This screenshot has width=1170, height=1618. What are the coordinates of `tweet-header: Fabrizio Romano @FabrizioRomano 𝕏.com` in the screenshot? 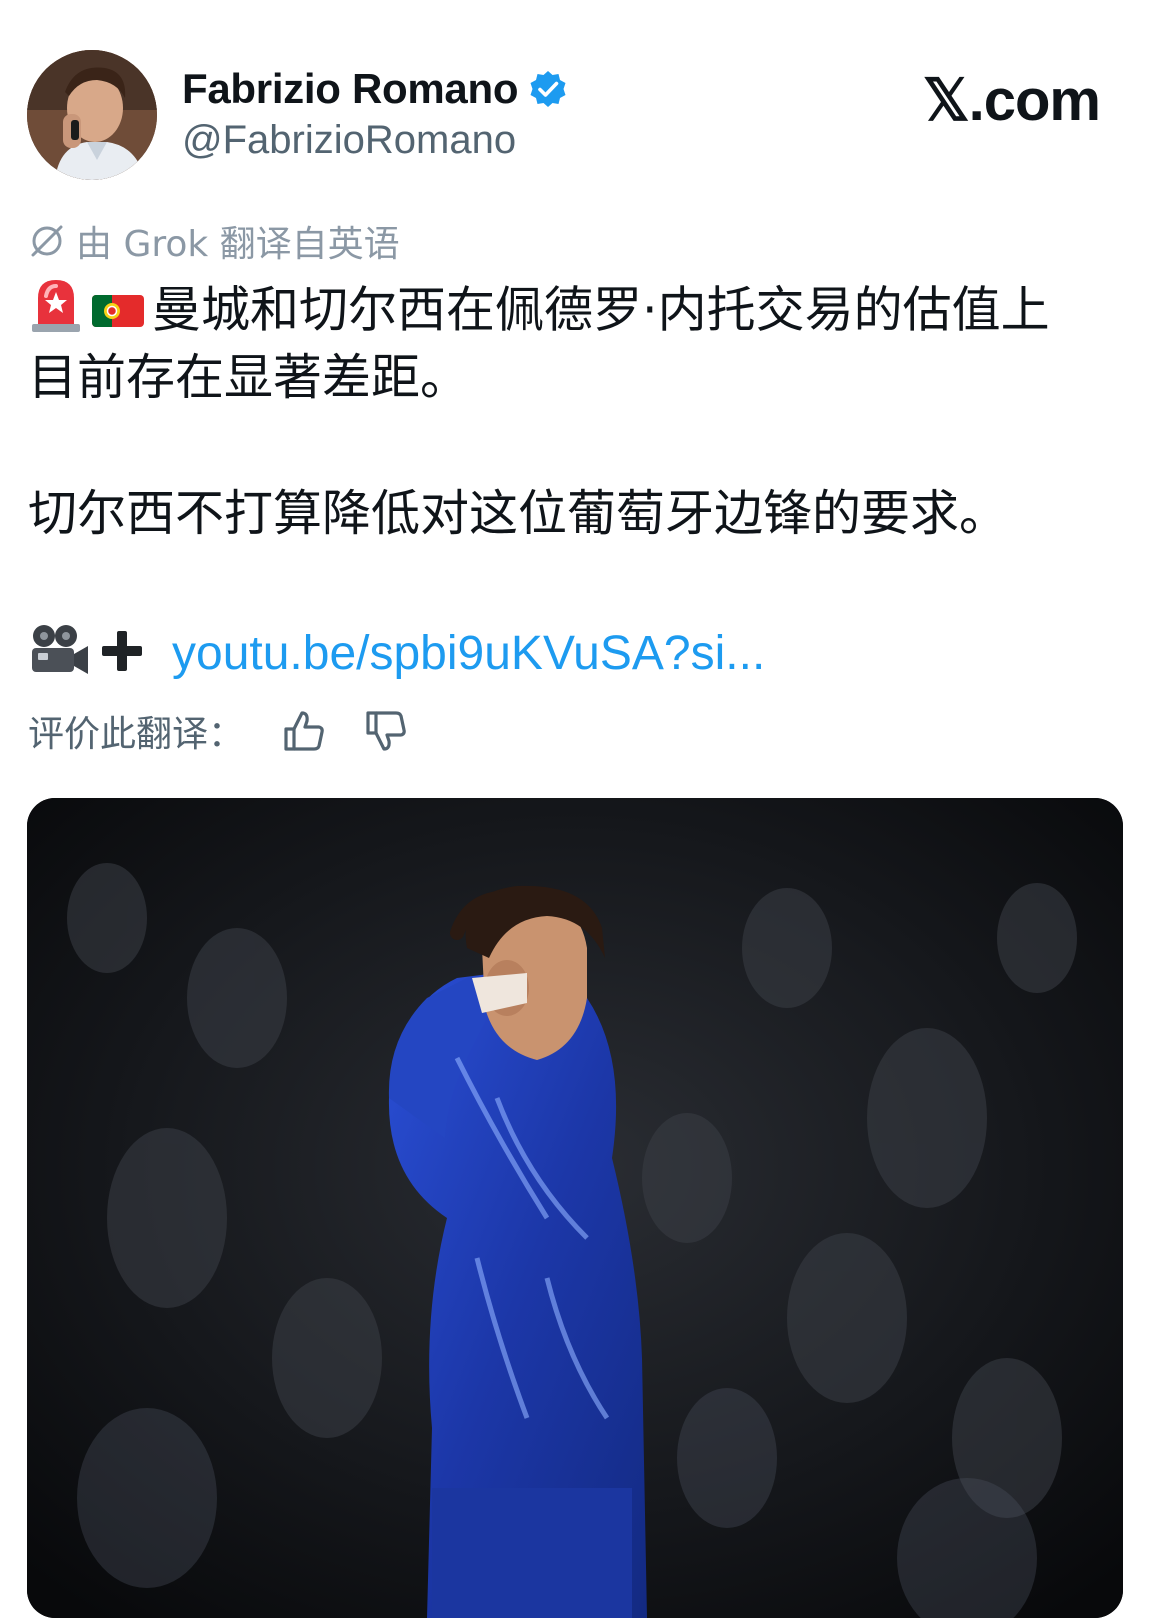 It's located at (585, 100).